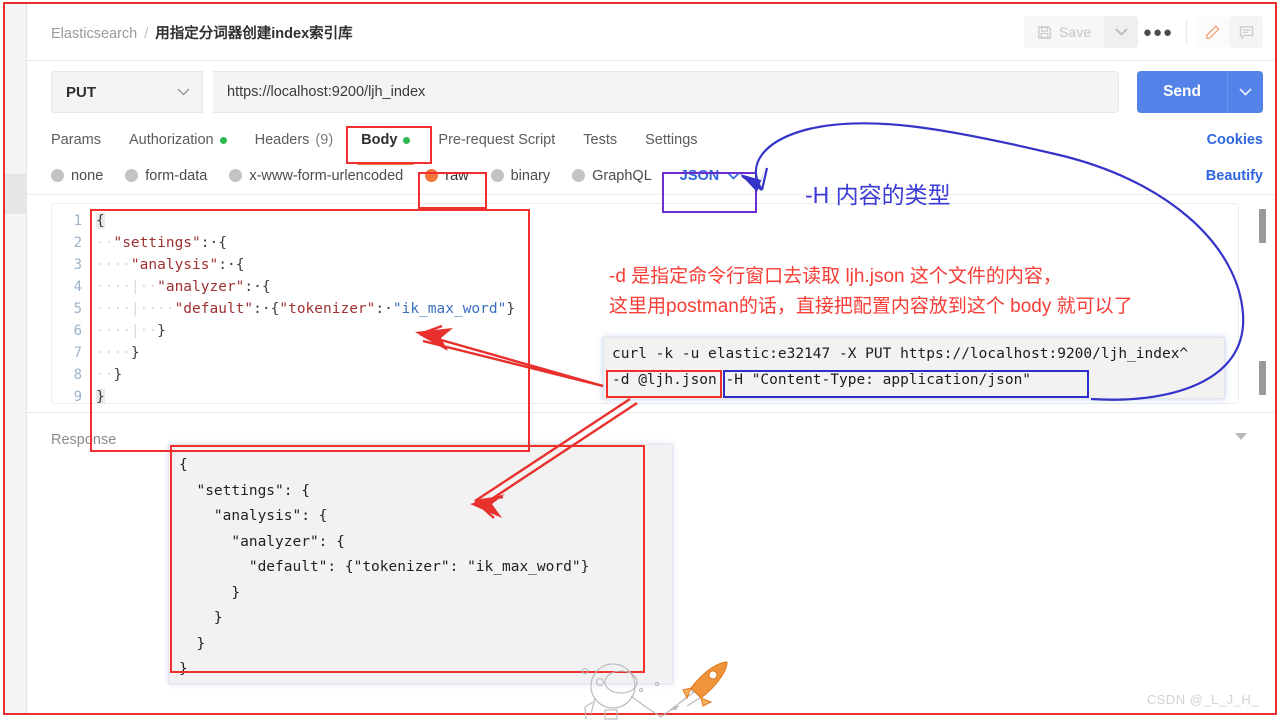 This screenshot has height=723, width=1282. What do you see at coordinates (407, 559) in the screenshot?
I see `annotation-box-response` at bounding box center [407, 559].